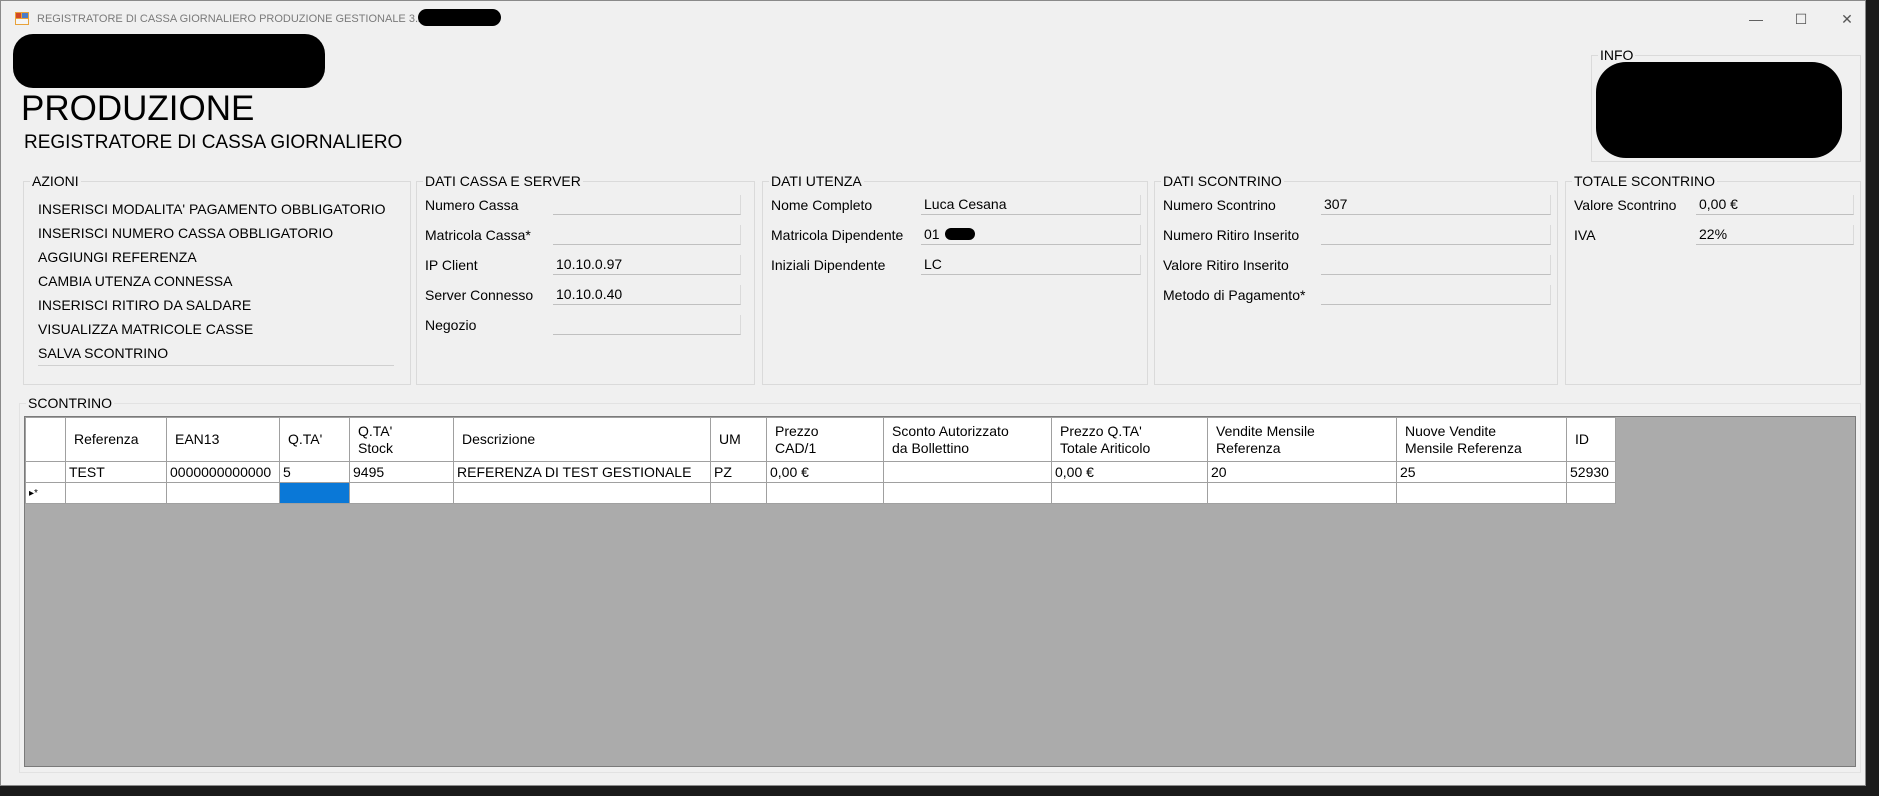 Image resolution: width=1879 pixels, height=796 pixels. What do you see at coordinates (582, 472) in the screenshot?
I see `cell-descrizione: REFERENZA DI TEST GESTIONALE` at bounding box center [582, 472].